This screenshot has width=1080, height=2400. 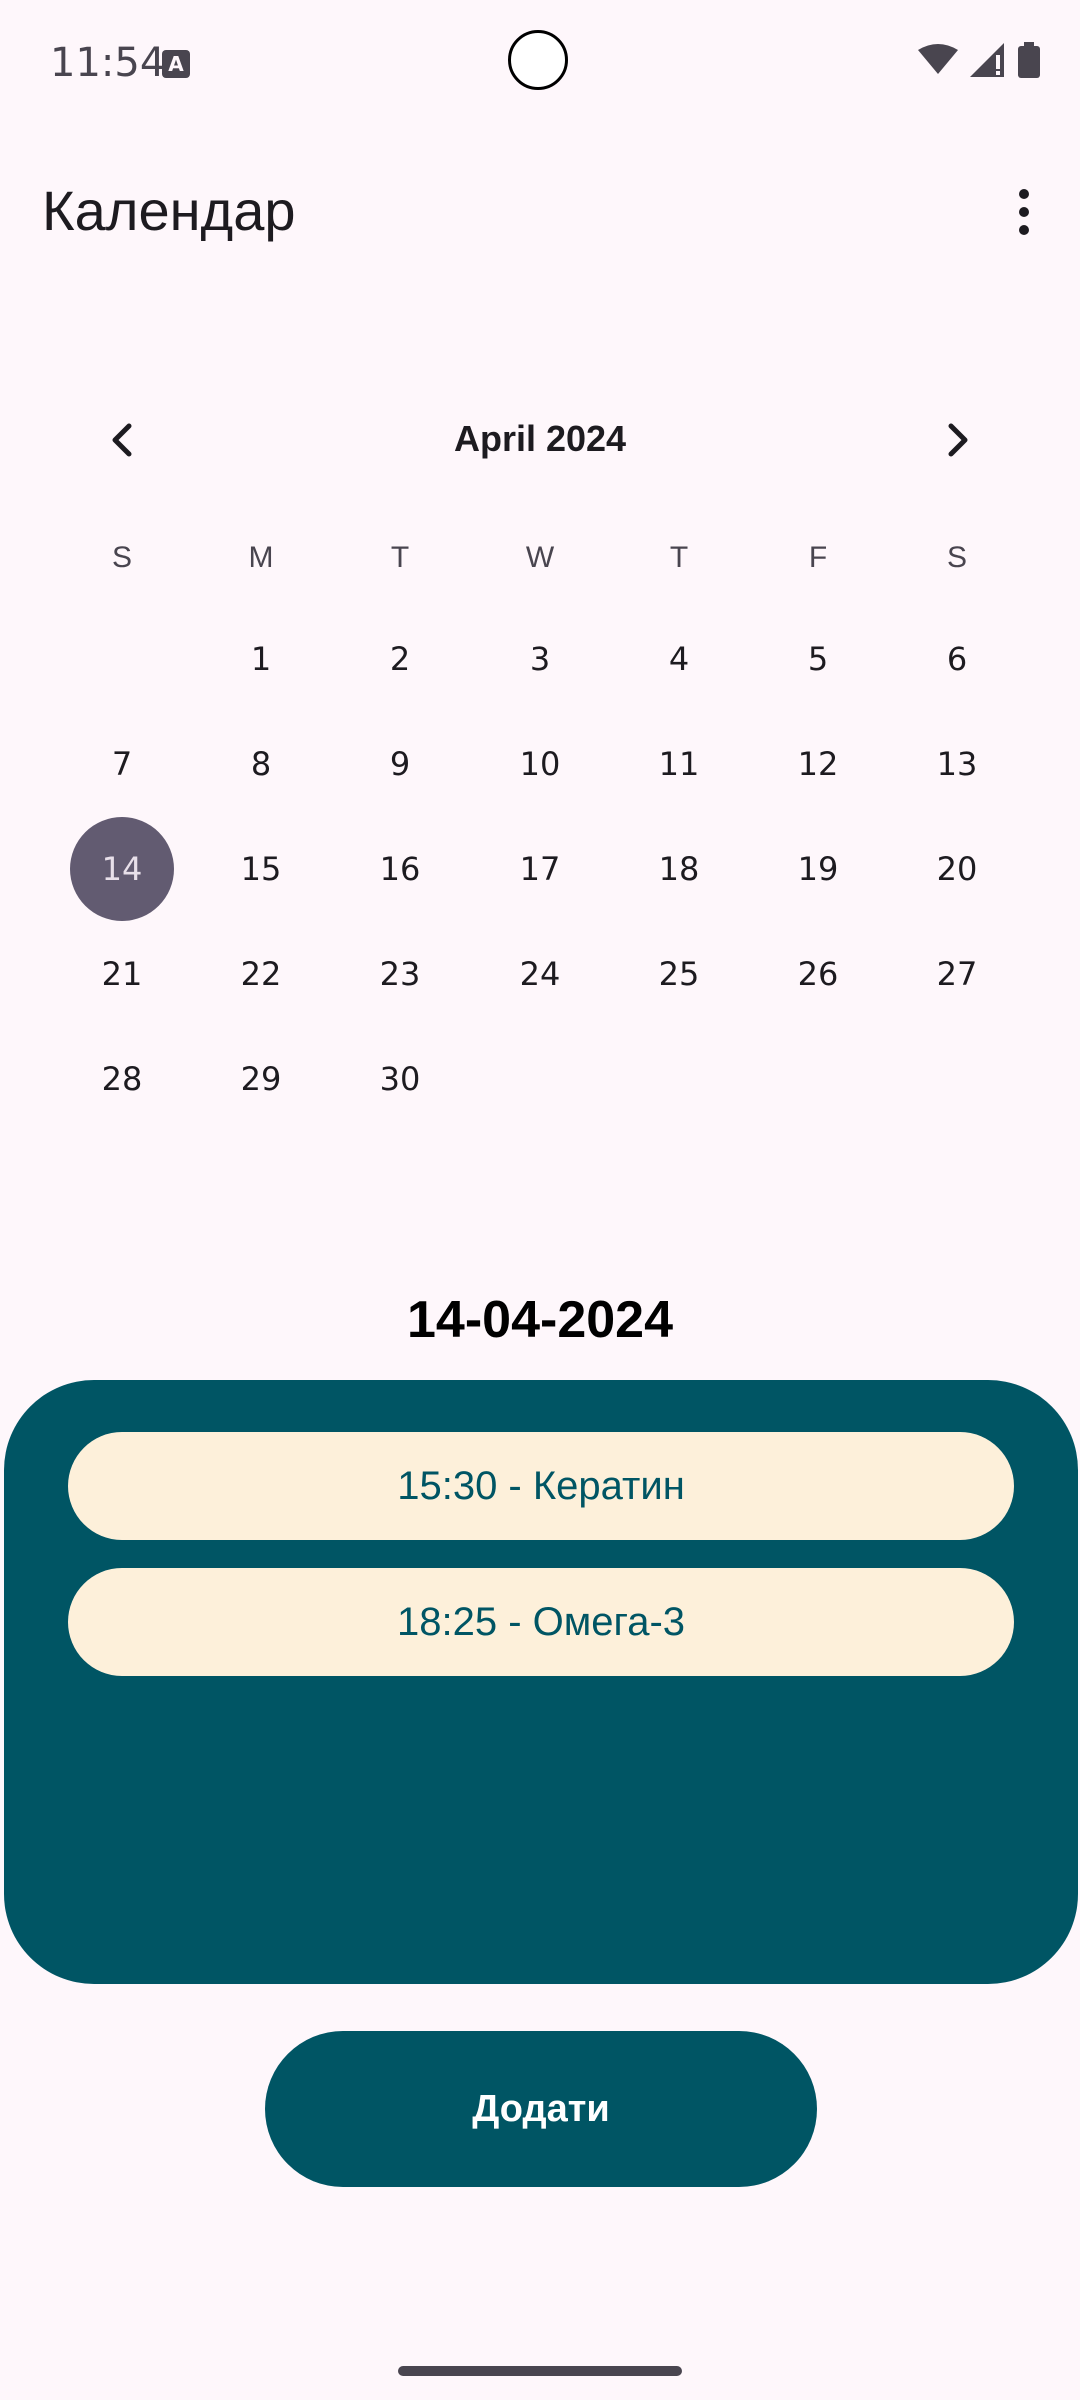 What do you see at coordinates (1029, 60) in the screenshot?
I see `battery-icon` at bounding box center [1029, 60].